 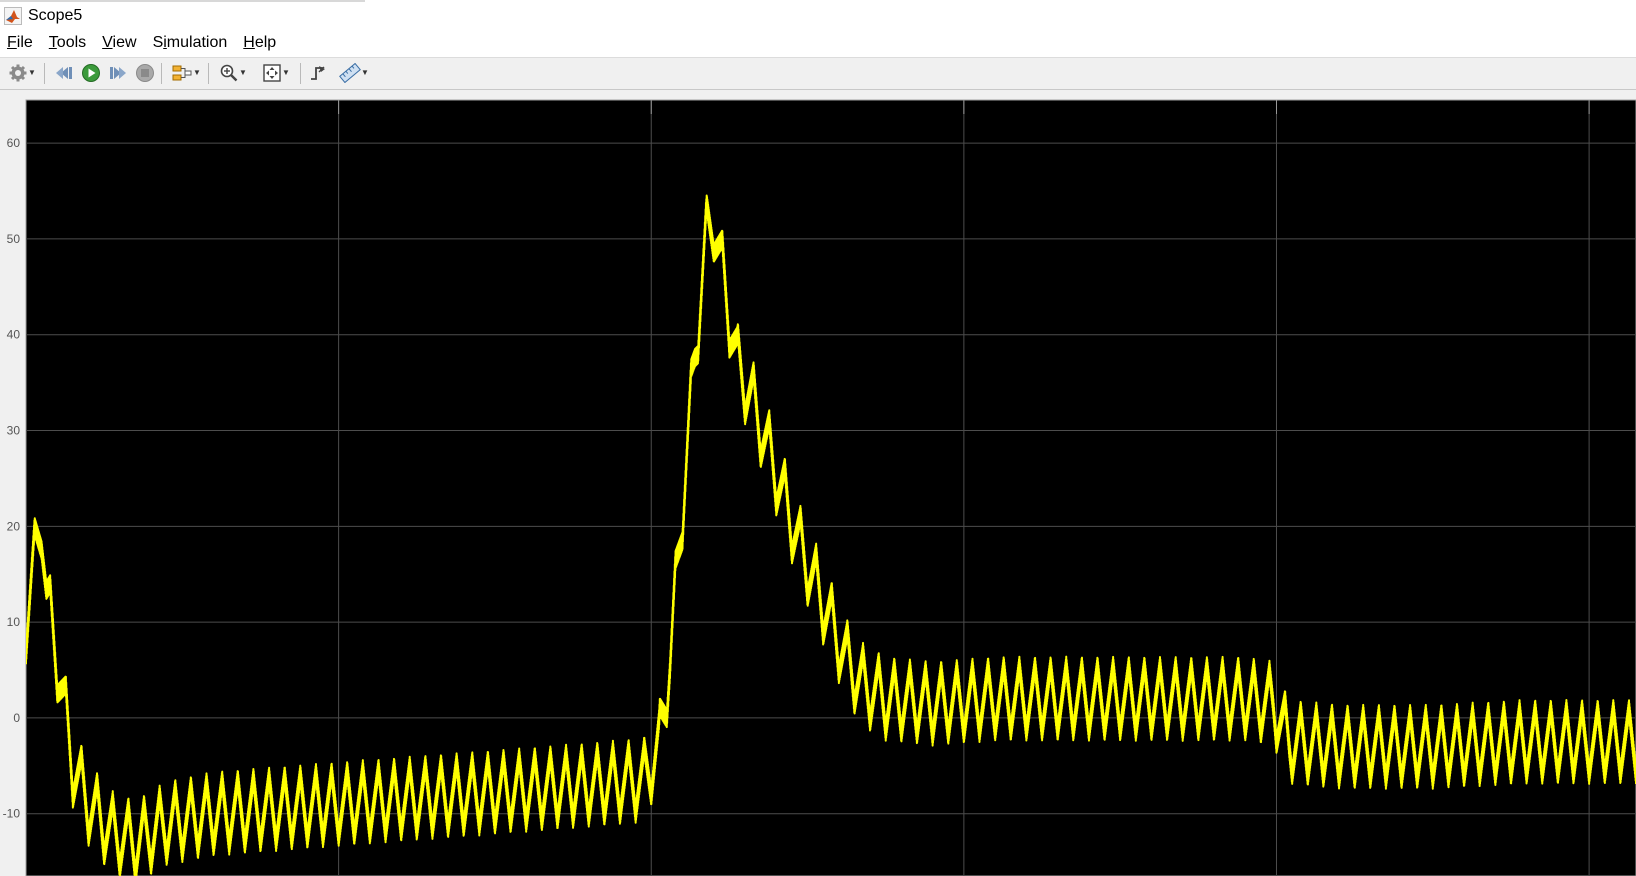 I want to click on menu-simulation-rest: mulation, so click(x=197, y=42).